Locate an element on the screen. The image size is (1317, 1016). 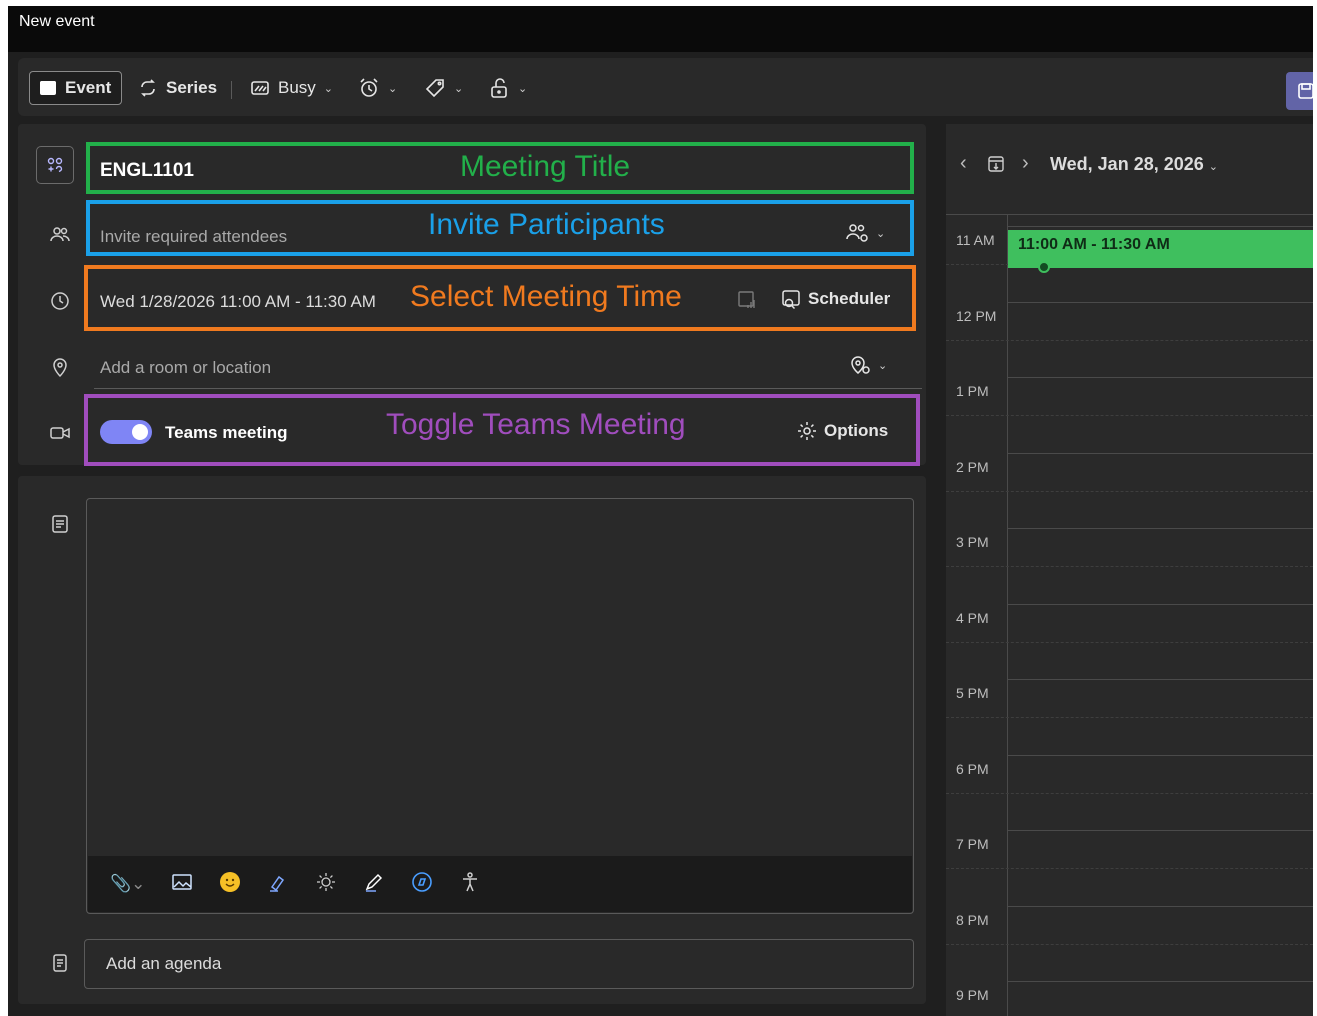
location-underline is located at coordinates (508, 388).